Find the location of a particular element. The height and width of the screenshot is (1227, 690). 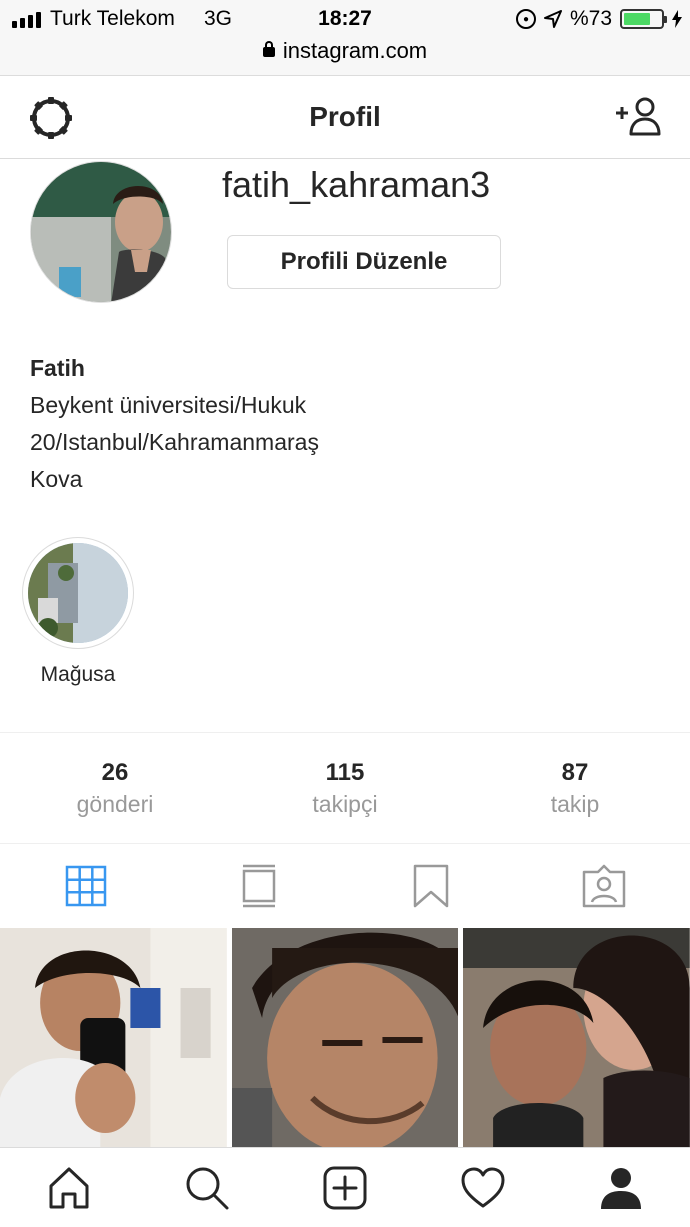

stat-label: takipçi is located at coordinates (345, 804).